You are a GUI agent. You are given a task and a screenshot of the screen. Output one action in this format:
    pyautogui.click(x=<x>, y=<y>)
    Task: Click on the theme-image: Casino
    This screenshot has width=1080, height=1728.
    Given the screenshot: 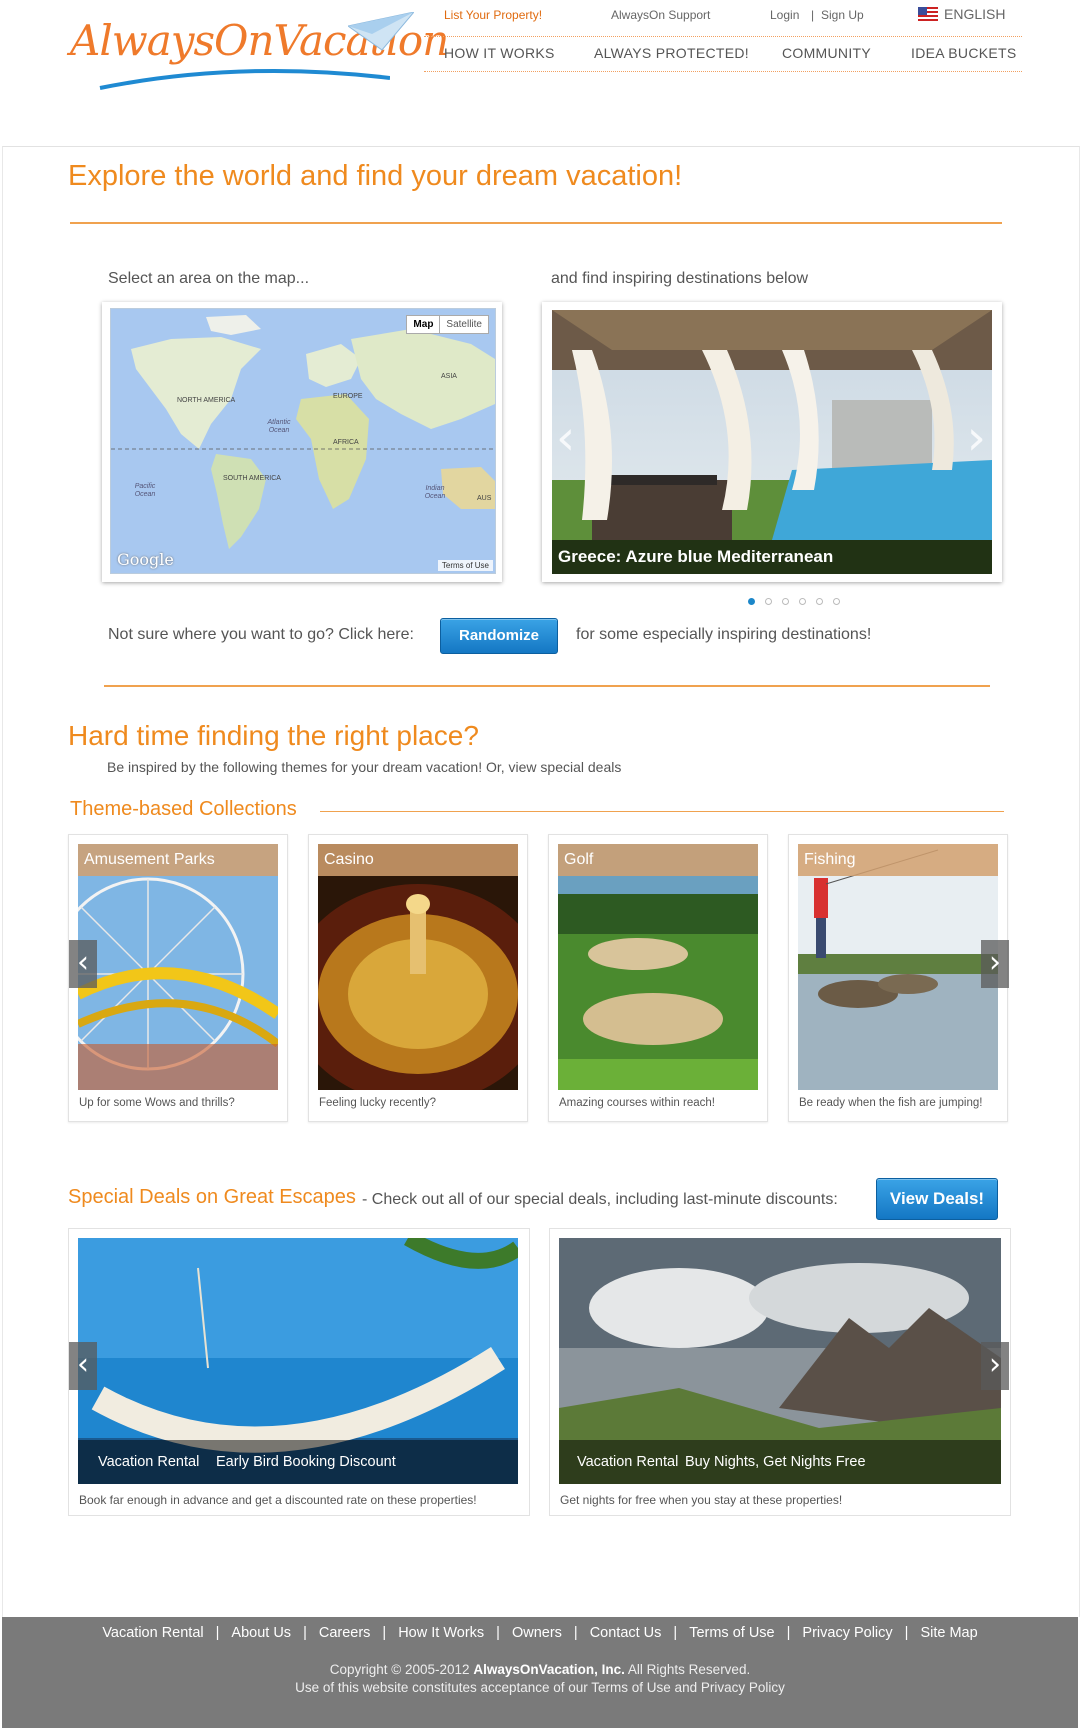 What is the action you would take?
    pyautogui.click(x=418, y=967)
    